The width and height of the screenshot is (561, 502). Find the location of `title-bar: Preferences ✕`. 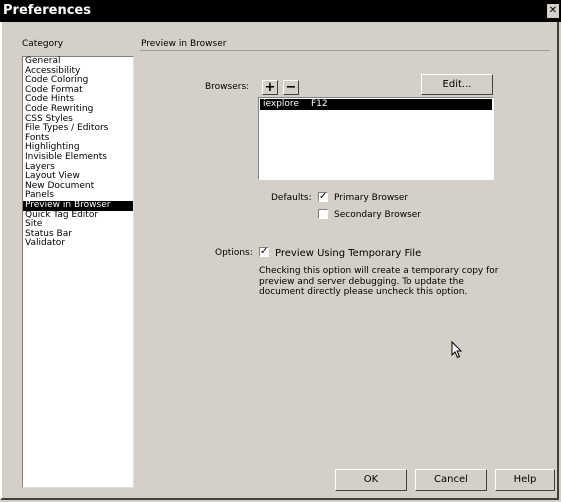

title-bar: Preferences ✕ is located at coordinates (280, 11).